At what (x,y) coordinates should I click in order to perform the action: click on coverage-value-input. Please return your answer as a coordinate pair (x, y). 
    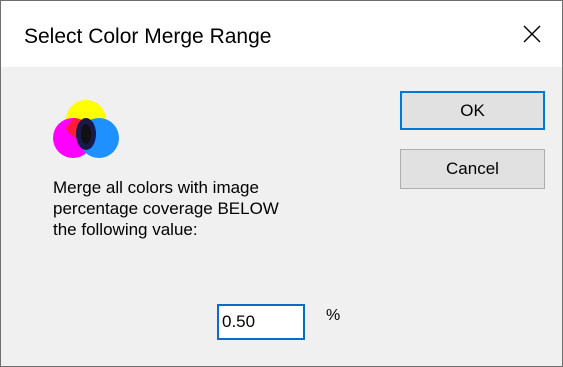
    Looking at the image, I should click on (261, 322).